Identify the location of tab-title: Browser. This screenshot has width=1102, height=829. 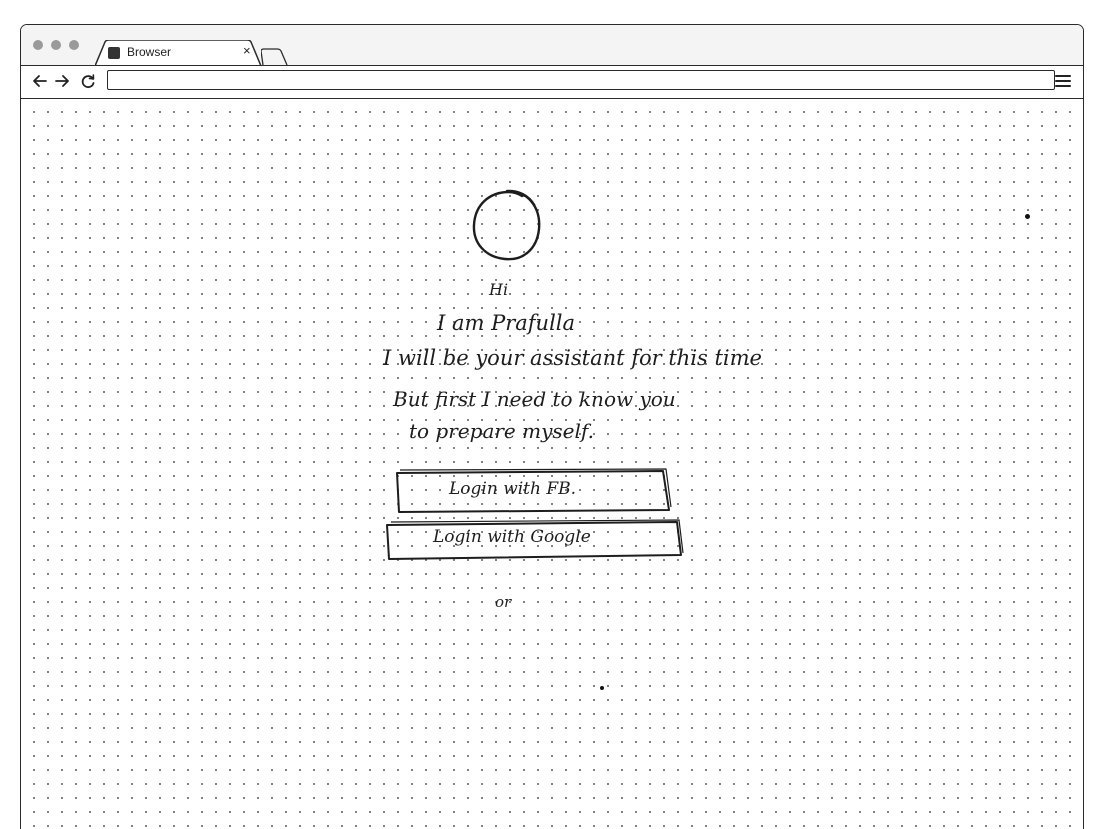
(149, 52).